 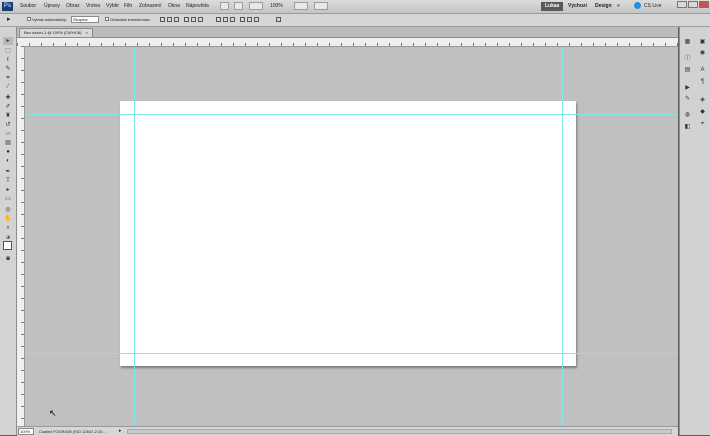 What do you see at coordinates (603, 6) in the screenshot?
I see `workspace-design: Design` at bounding box center [603, 6].